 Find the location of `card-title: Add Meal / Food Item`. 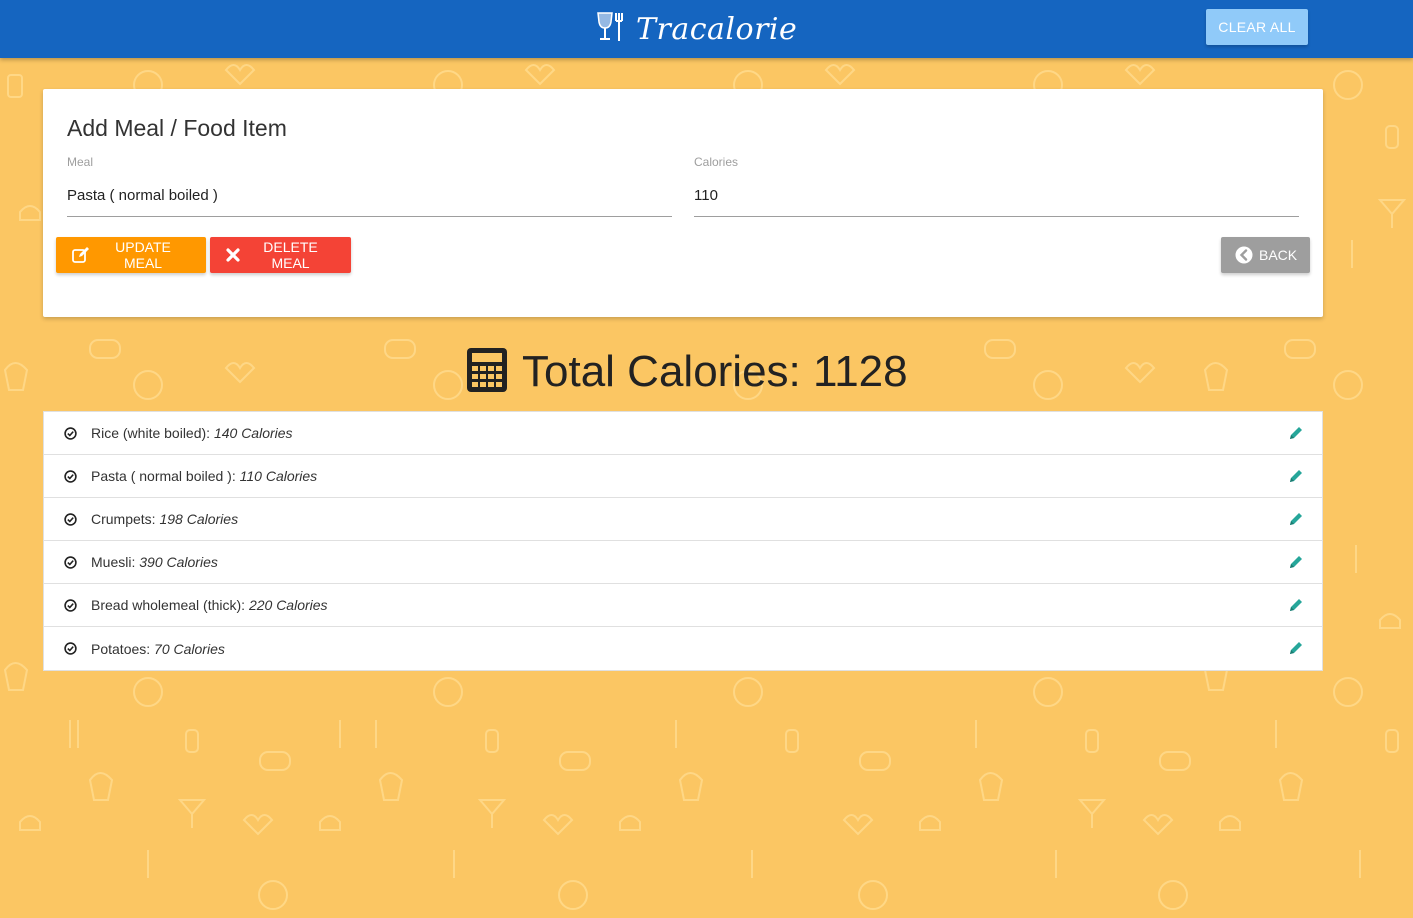

card-title: Add Meal / Food Item is located at coordinates (177, 128).